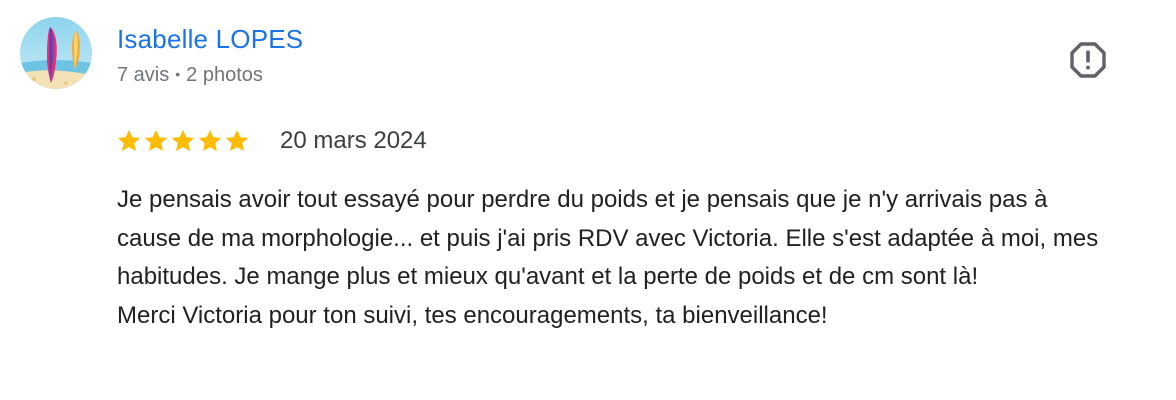 The width and height of the screenshot is (1176, 400). I want to click on review-date: 20 mars 2024, so click(353, 140).